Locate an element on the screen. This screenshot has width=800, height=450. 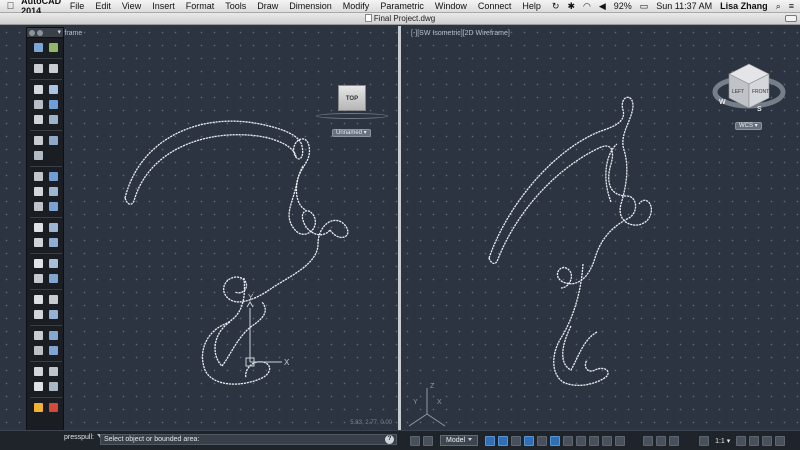
spotlight-icon: ⌕ is located at coordinates (778, 6).